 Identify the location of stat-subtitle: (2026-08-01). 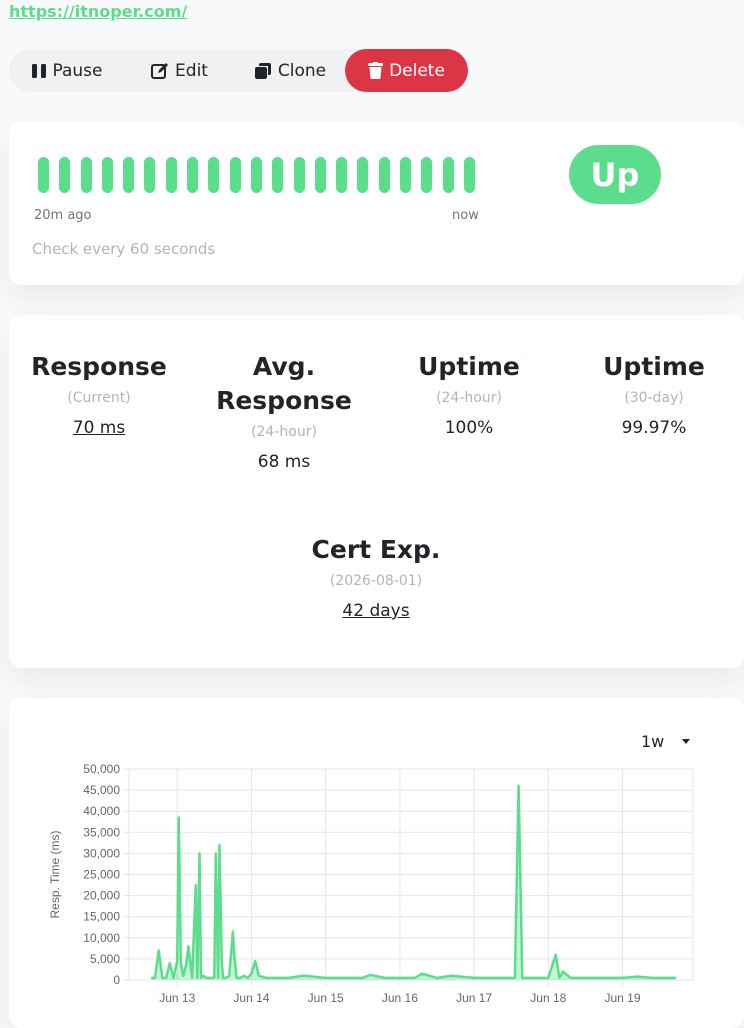
(376, 581).